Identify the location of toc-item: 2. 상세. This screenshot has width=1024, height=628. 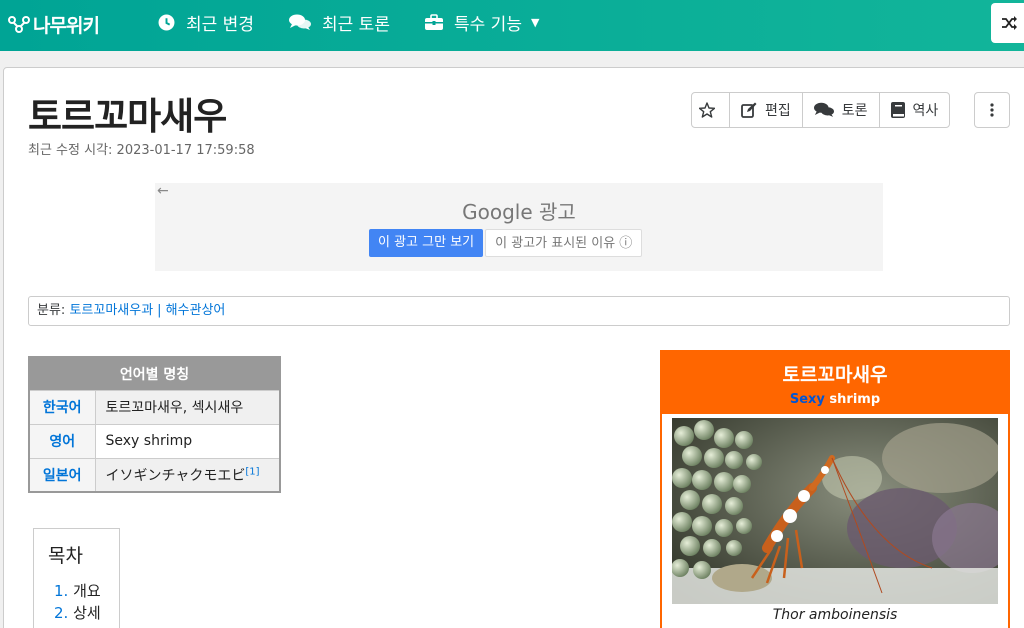
(86, 613).